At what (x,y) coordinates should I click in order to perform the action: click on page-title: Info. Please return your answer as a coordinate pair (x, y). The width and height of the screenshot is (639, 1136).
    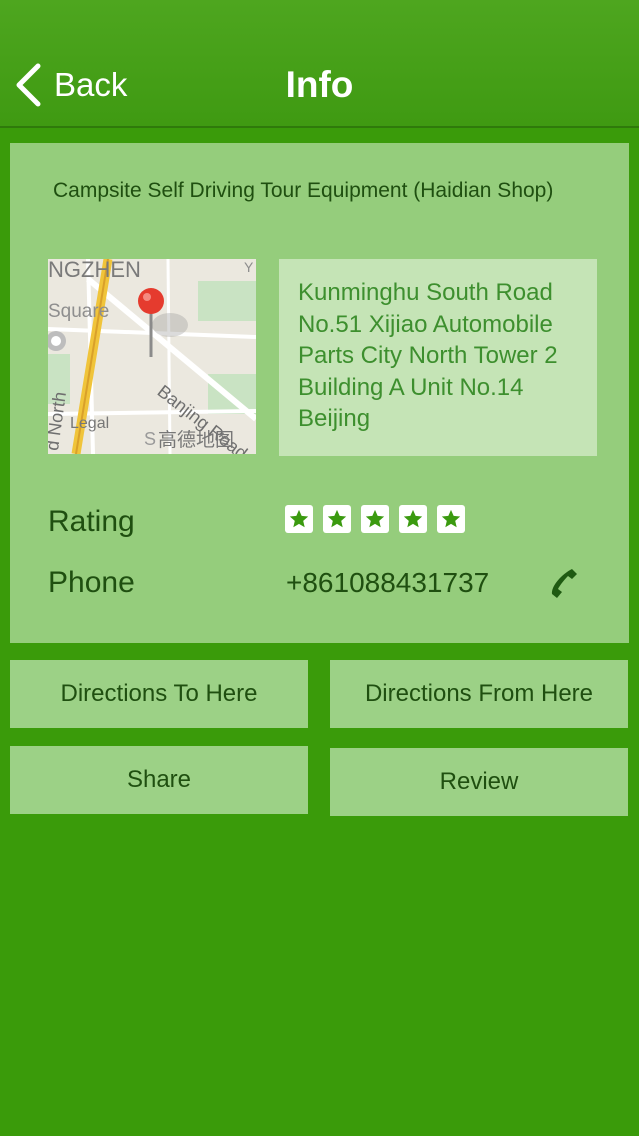
    Looking at the image, I should click on (319, 84).